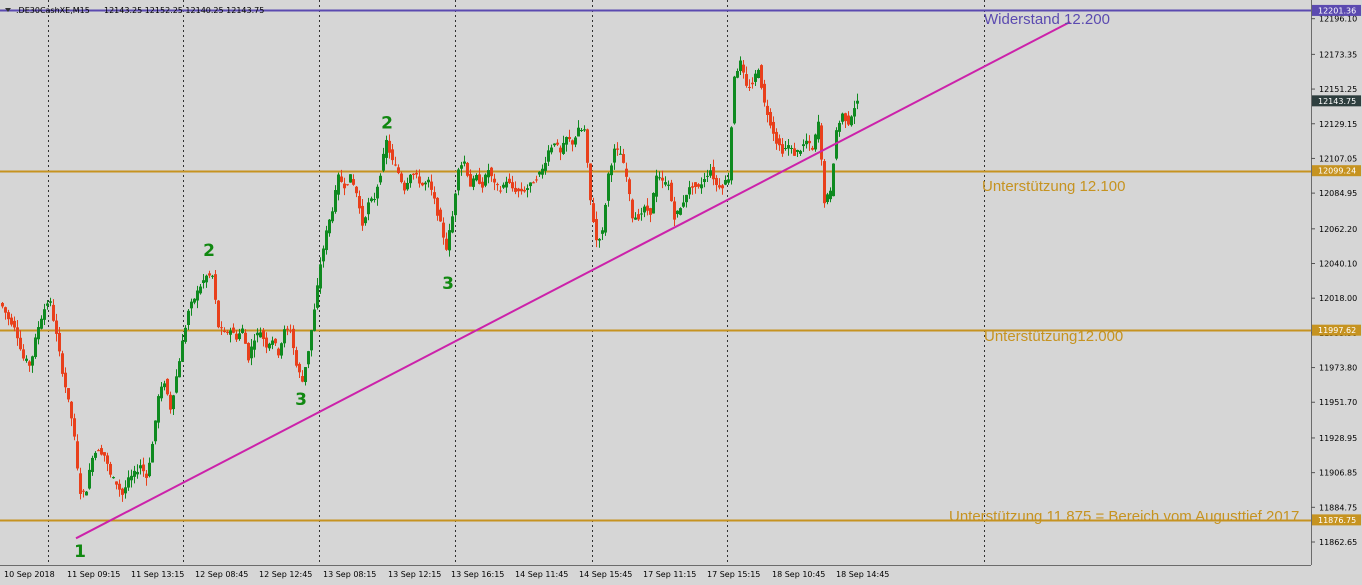 The height and width of the screenshot is (585, 1362). I want to click on y-tick-label: 12062.20, so click(1338, 229).